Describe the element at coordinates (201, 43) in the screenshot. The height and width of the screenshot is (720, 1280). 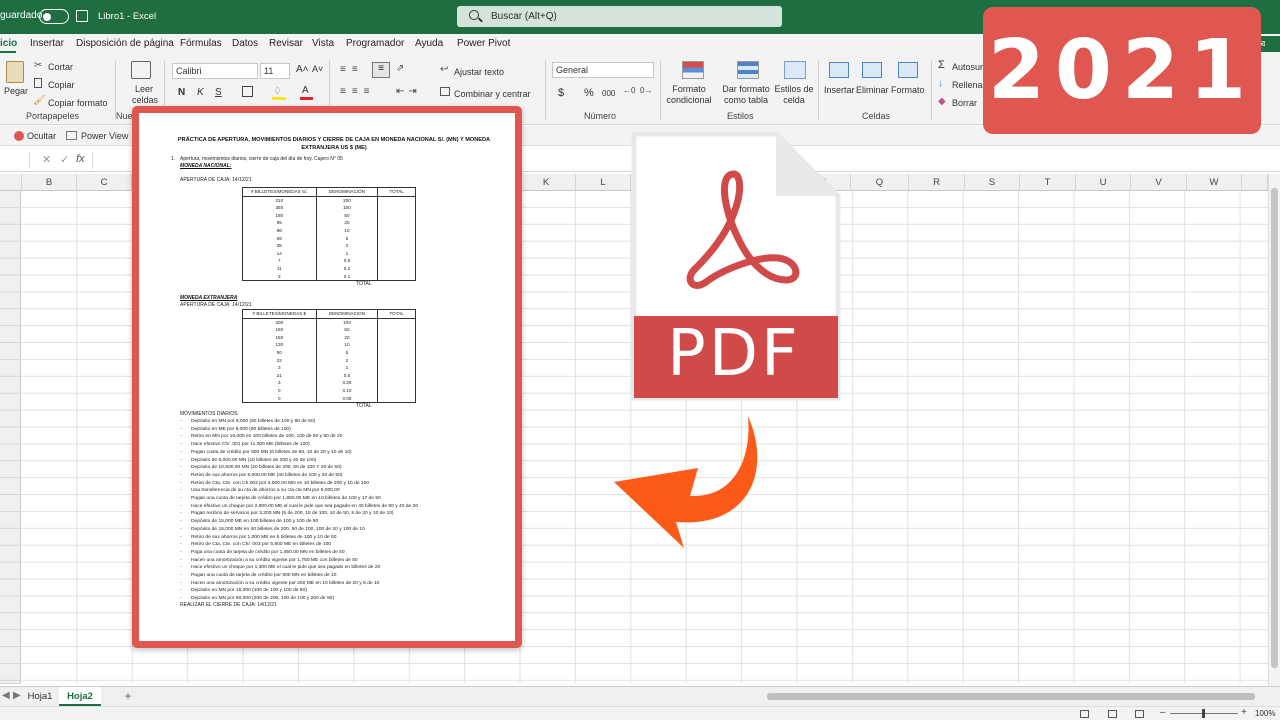
I see `tab-formulas: Fórmulas` at that location.